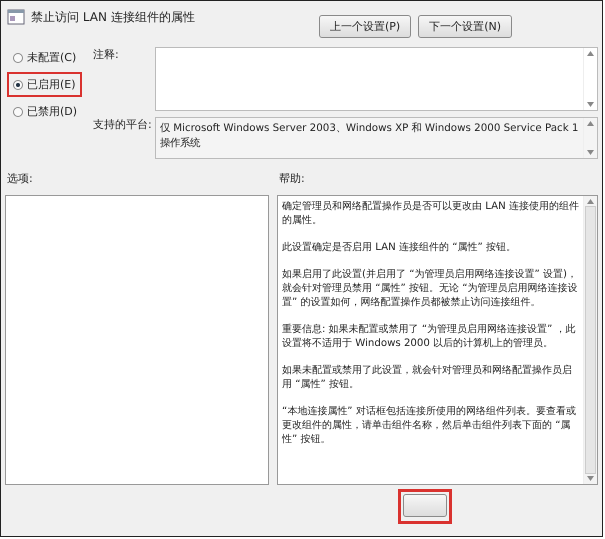 This screenshot has height=539, width=605. I want to click on radio-option: 已禁用(D), so click(45, 111).